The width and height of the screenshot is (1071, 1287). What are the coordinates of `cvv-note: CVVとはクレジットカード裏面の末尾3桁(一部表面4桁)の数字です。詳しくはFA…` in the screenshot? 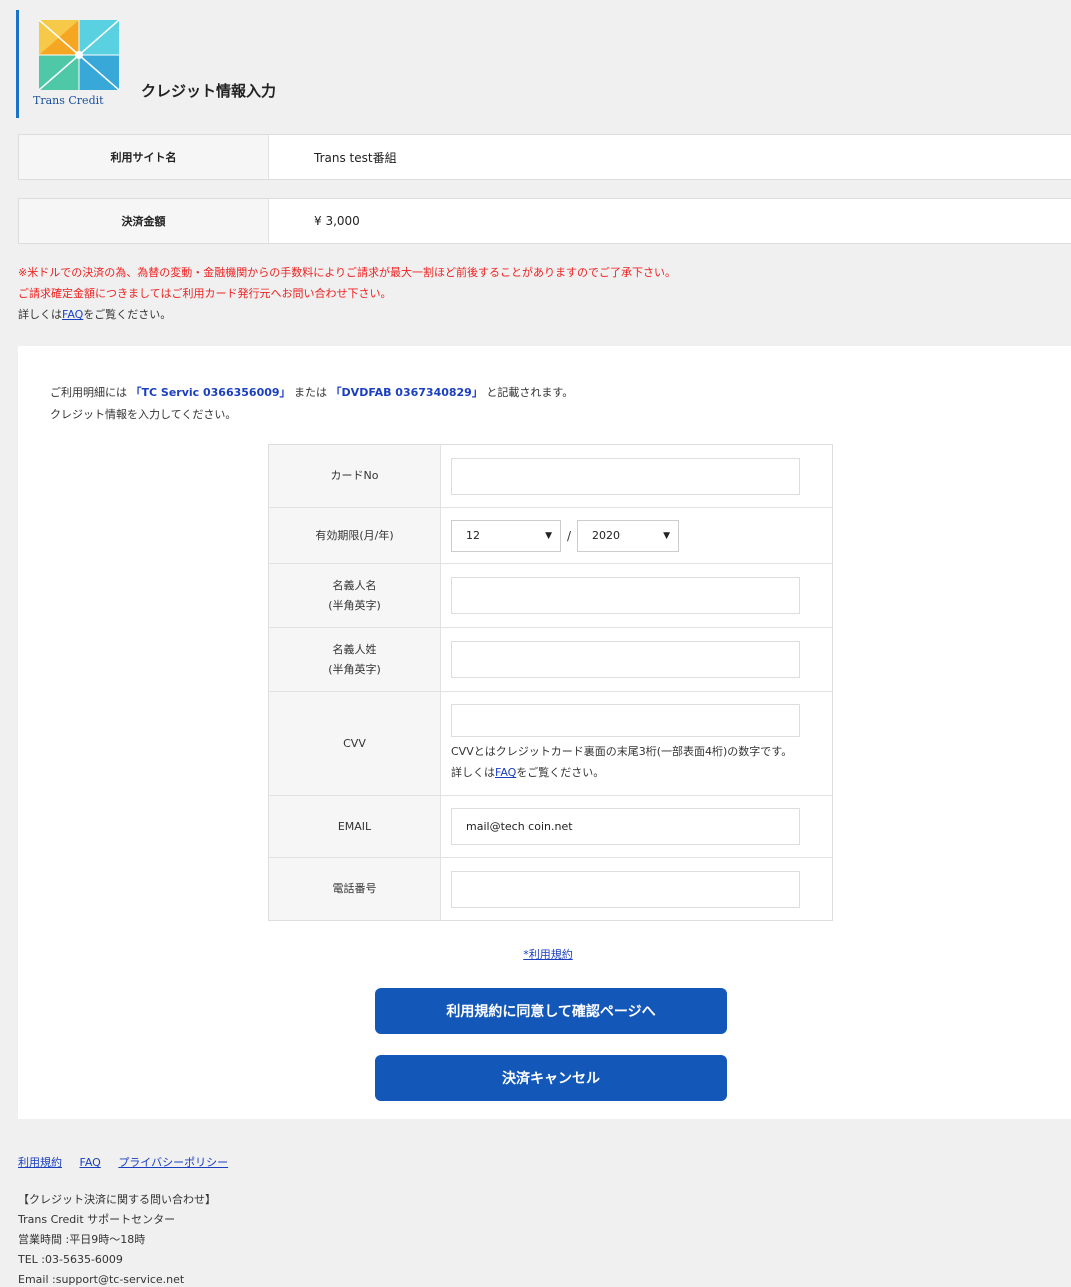 It's located at (627, 762).